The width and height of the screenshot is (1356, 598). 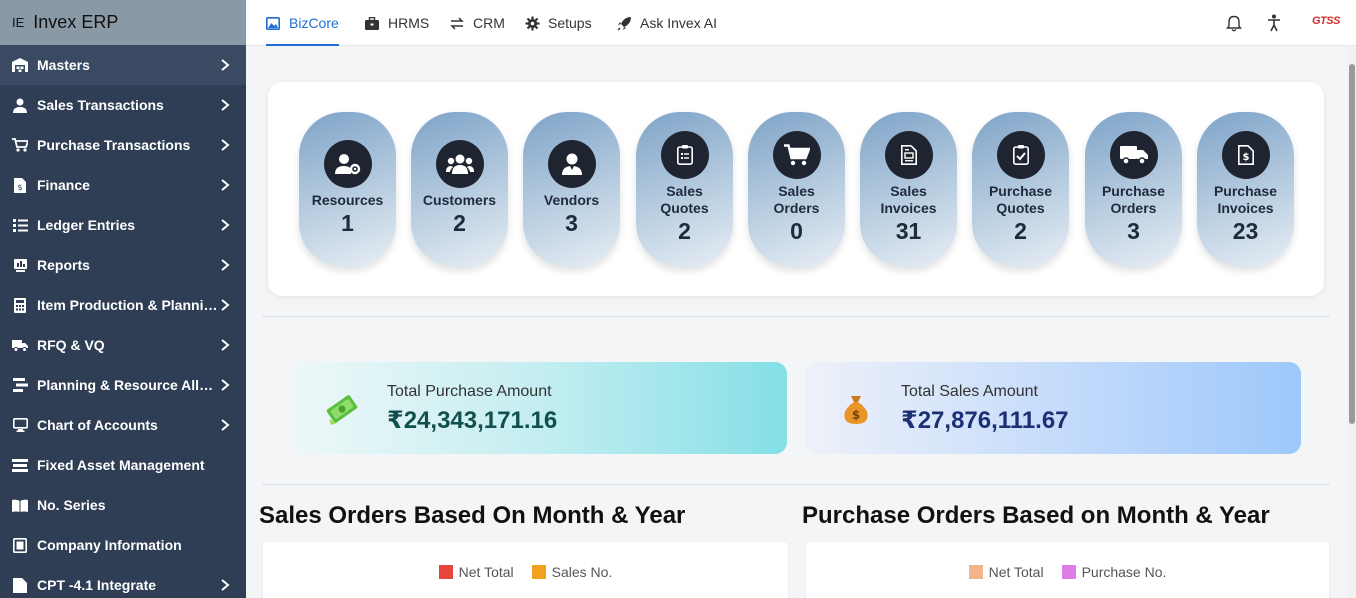 What do you see at coordinates (314, 23) in the screenshot?
I see `tab-label: BizCore` at bounding box center [314, 23].